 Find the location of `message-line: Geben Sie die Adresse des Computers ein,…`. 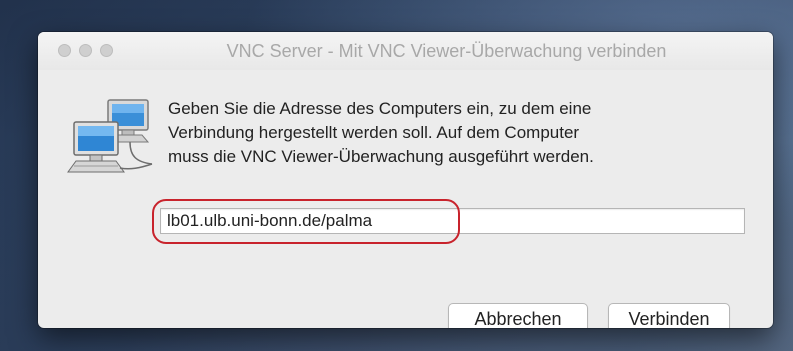

message-line: Geben Sie die Adresse des Computers ein,… is located at coordinates (380, 108).